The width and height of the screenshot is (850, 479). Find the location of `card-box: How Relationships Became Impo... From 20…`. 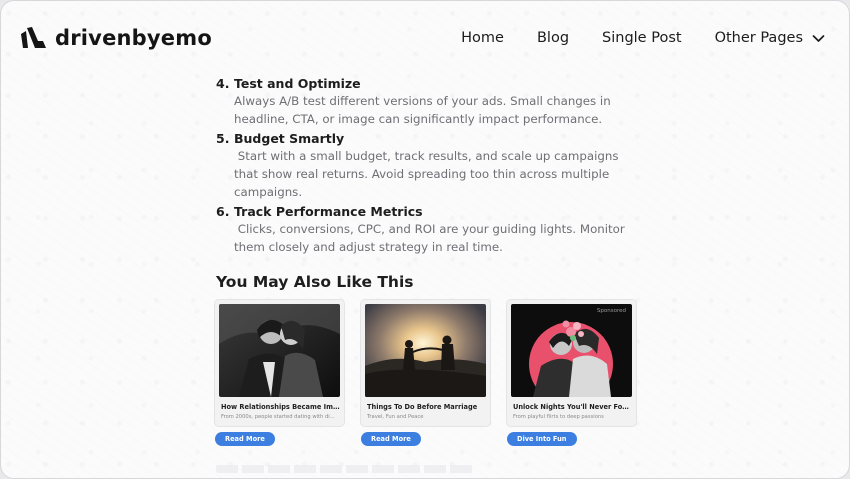

card-box: How Relationships Became Impo... From 20… is located at coordinates (279, 363).